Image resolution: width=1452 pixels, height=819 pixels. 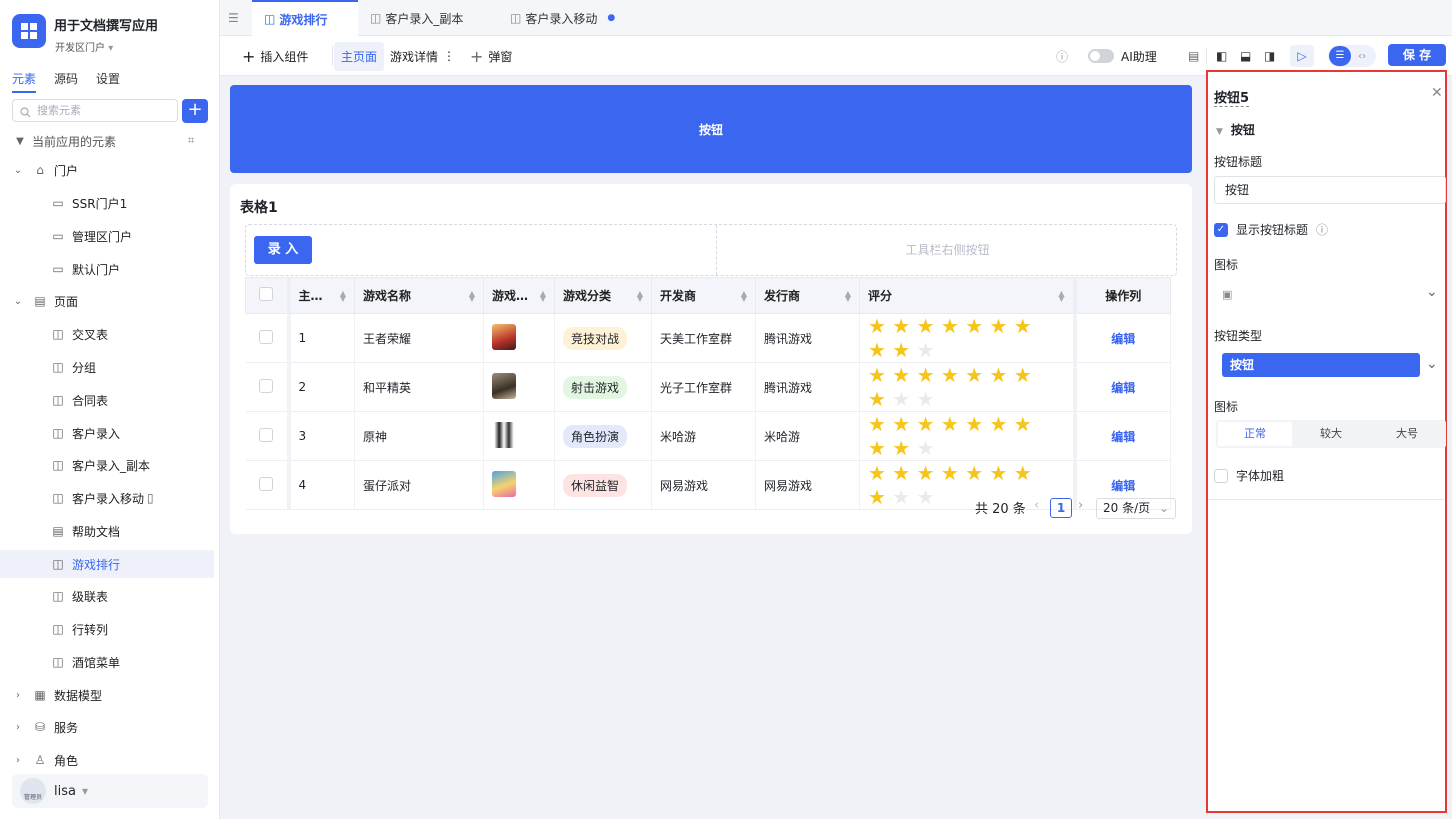 What do you see at coordinates (107, 465) in the screenshot?
I see `tree-item-page: ◫ 客户录入_副本` at bounding box center [107, 465].